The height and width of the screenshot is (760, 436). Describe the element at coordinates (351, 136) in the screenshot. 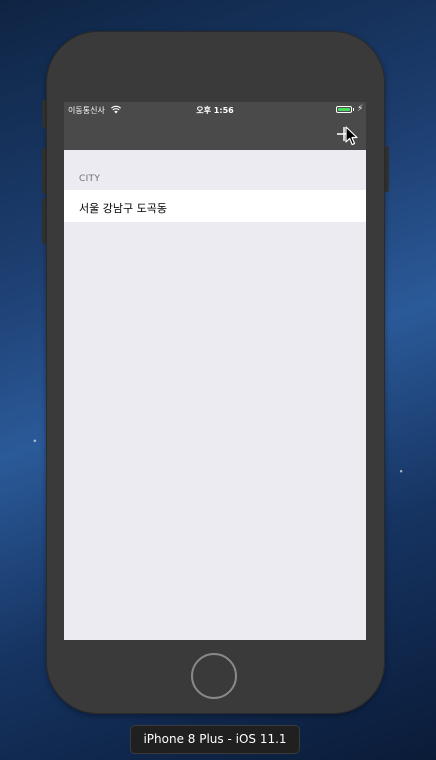

I see `mouse-cursor-icon` at that location.